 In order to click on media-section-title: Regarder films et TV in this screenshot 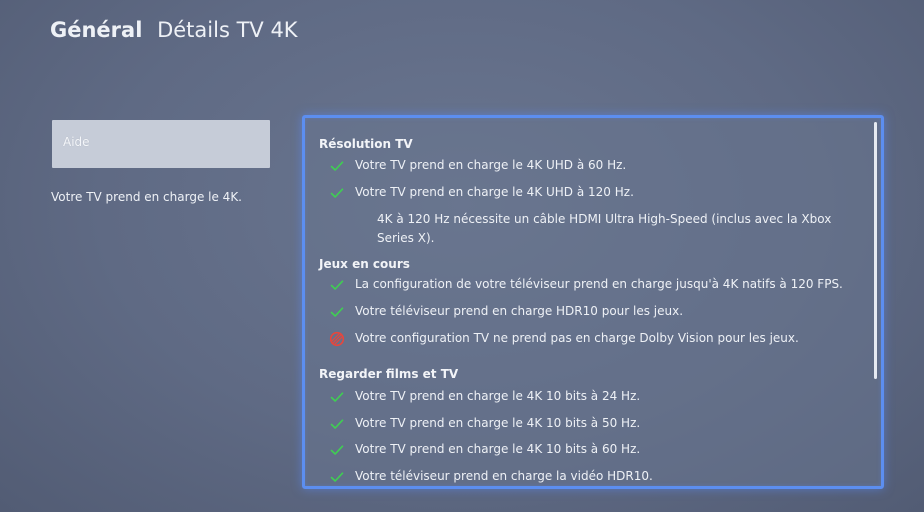, I will do `click(389, 374)`.